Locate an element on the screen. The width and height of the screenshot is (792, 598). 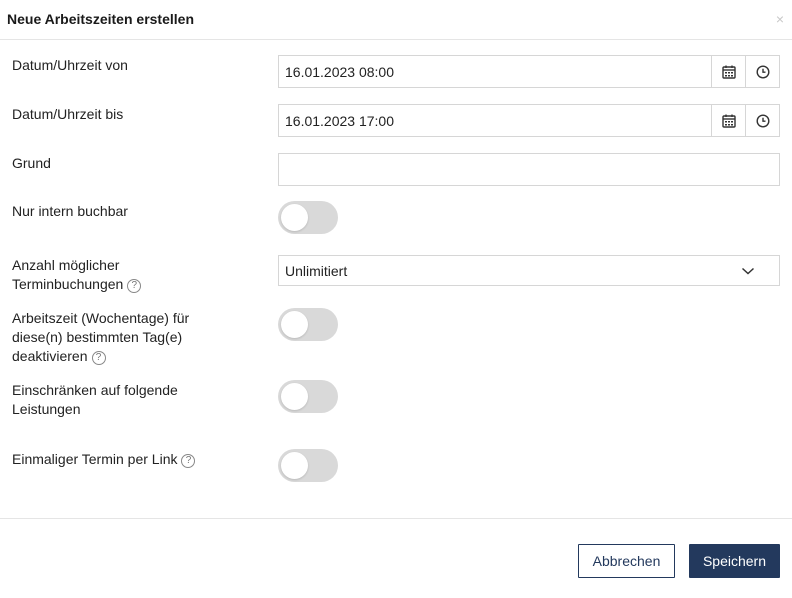
reason-label: Grund is located at coordinates (31, 163).